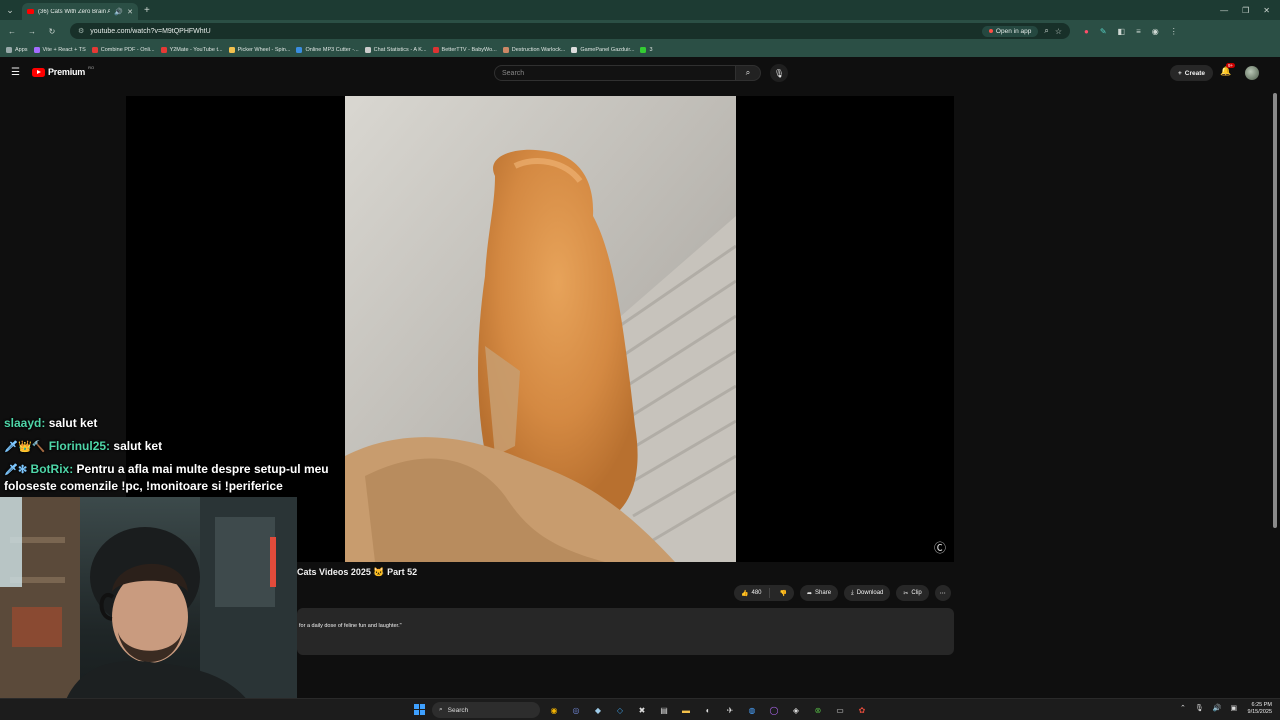 This screenshot has width=1280, height=720. What do you see at coordinates (63, 71) in the screenshot?
I see `youtube-logo: Premium RO` at bounding box center [63, 71].